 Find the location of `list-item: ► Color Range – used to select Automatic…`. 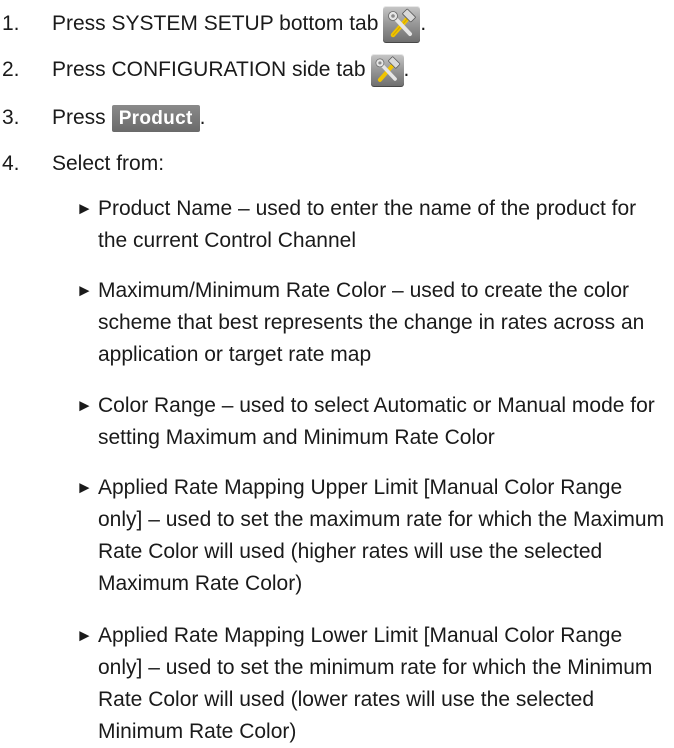

list-item: ► Color Range – used to select Automatic… is located at coordinates (371, 422).